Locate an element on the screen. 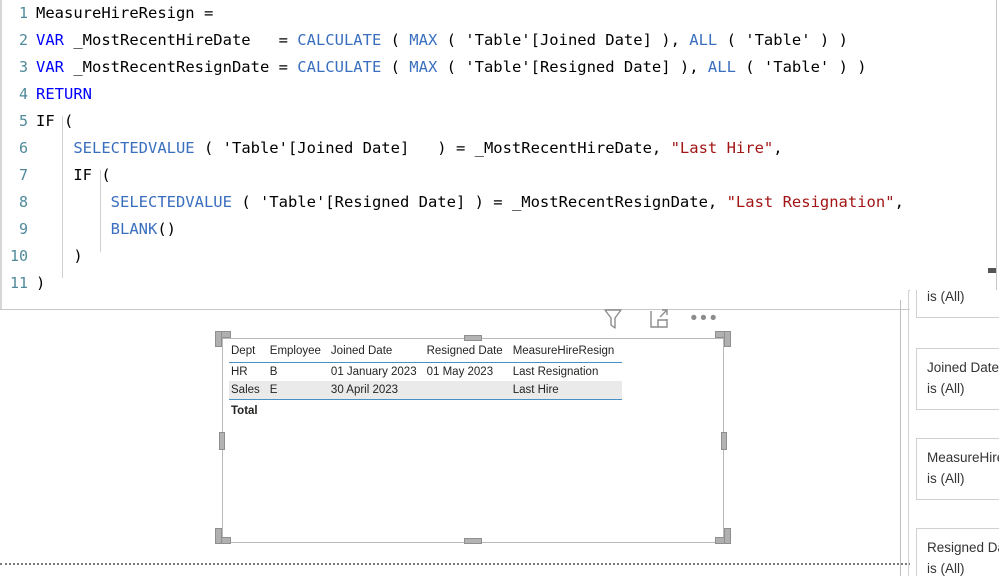 The image size is (999, 576). code-line: 9 BLANK() is located at coordinates (498, 229).